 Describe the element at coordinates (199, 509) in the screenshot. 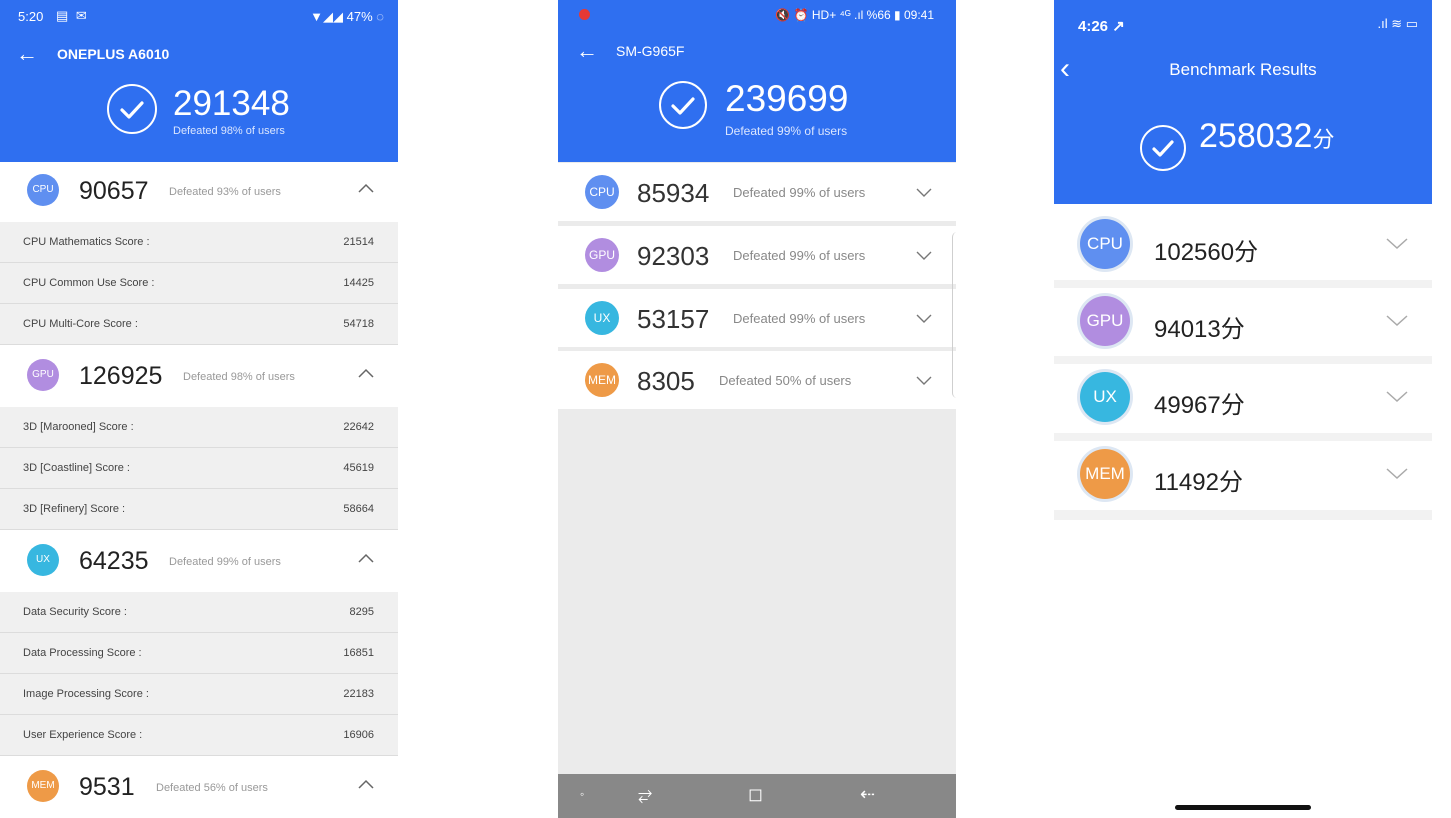

I see `gpu-refinery-row: 3D [Refinery] Score : 58664` at that location.